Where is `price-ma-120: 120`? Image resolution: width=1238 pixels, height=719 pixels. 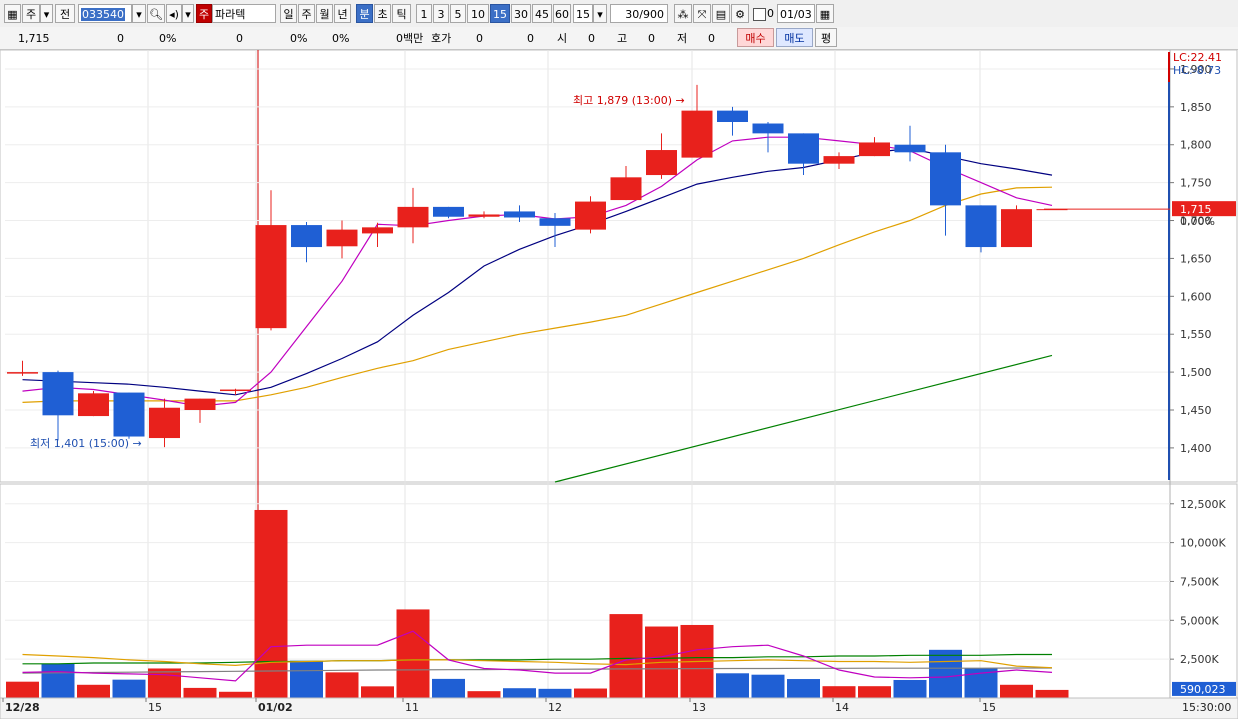 price-ma-120: 120 is located at coordinates (183, 58).